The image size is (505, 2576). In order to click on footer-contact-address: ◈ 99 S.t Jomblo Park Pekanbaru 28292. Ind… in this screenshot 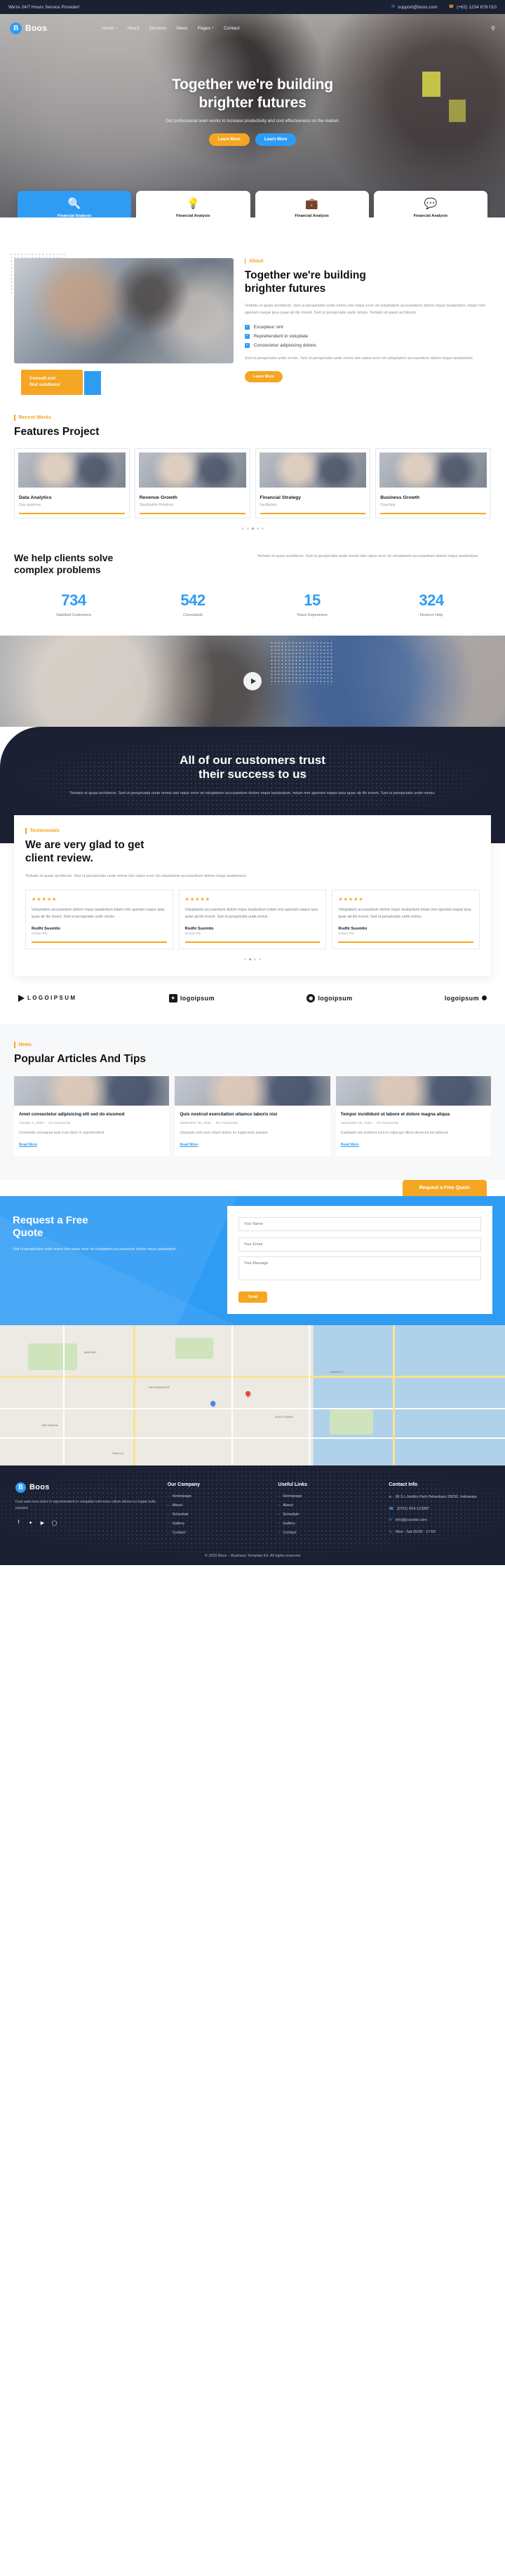, I will do `click(439, 1497)`.